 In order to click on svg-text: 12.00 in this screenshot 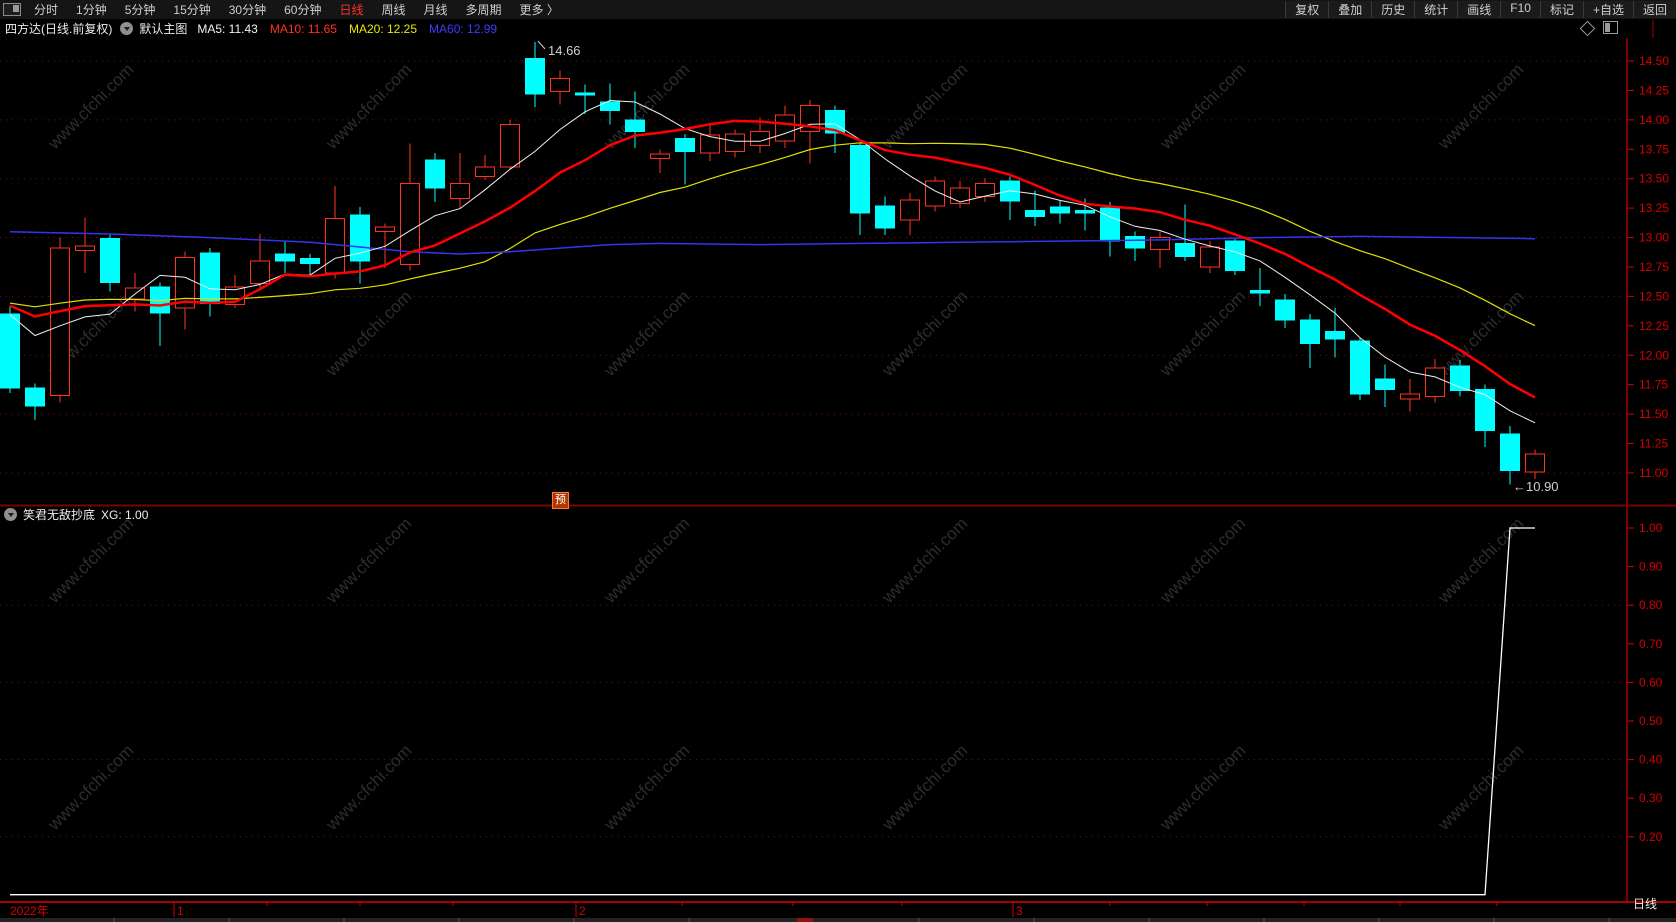, I will do `click(1654, 355)`.